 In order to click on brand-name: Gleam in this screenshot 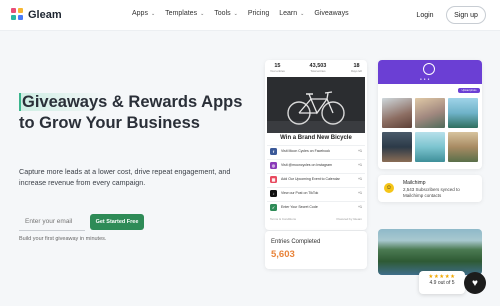, I will do `click(45, 14)`.